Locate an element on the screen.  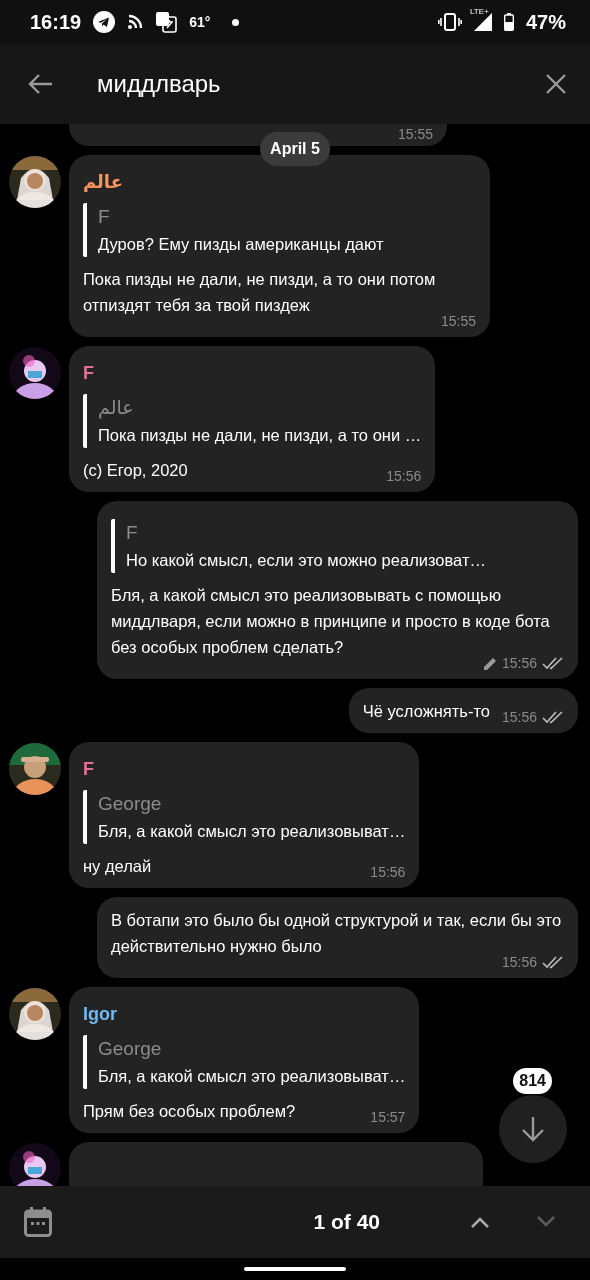
calendar-icon is located at coordinates (38, 1222).